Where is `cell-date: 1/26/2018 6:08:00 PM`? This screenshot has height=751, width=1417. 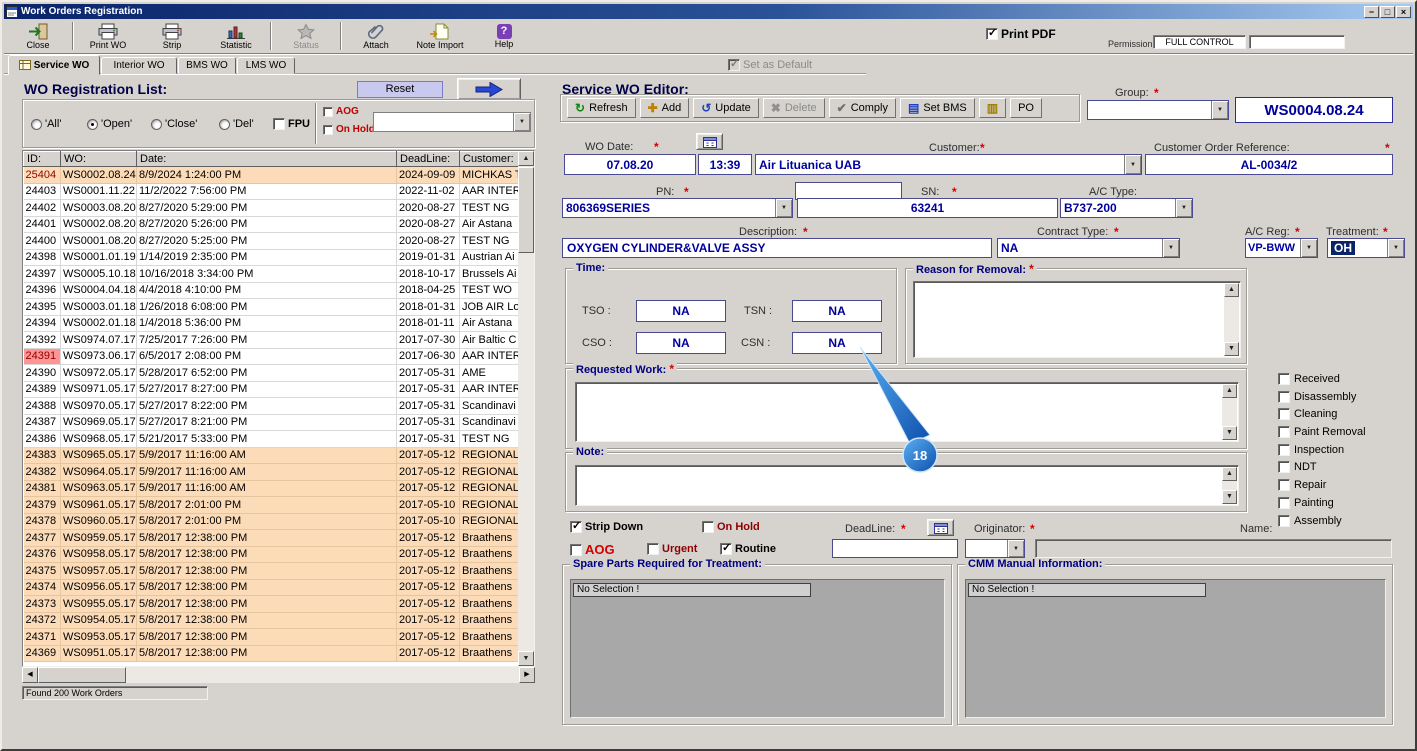 cell-date: 1/26/2018 6:08:00 PM is located at coordinates (266, 307).